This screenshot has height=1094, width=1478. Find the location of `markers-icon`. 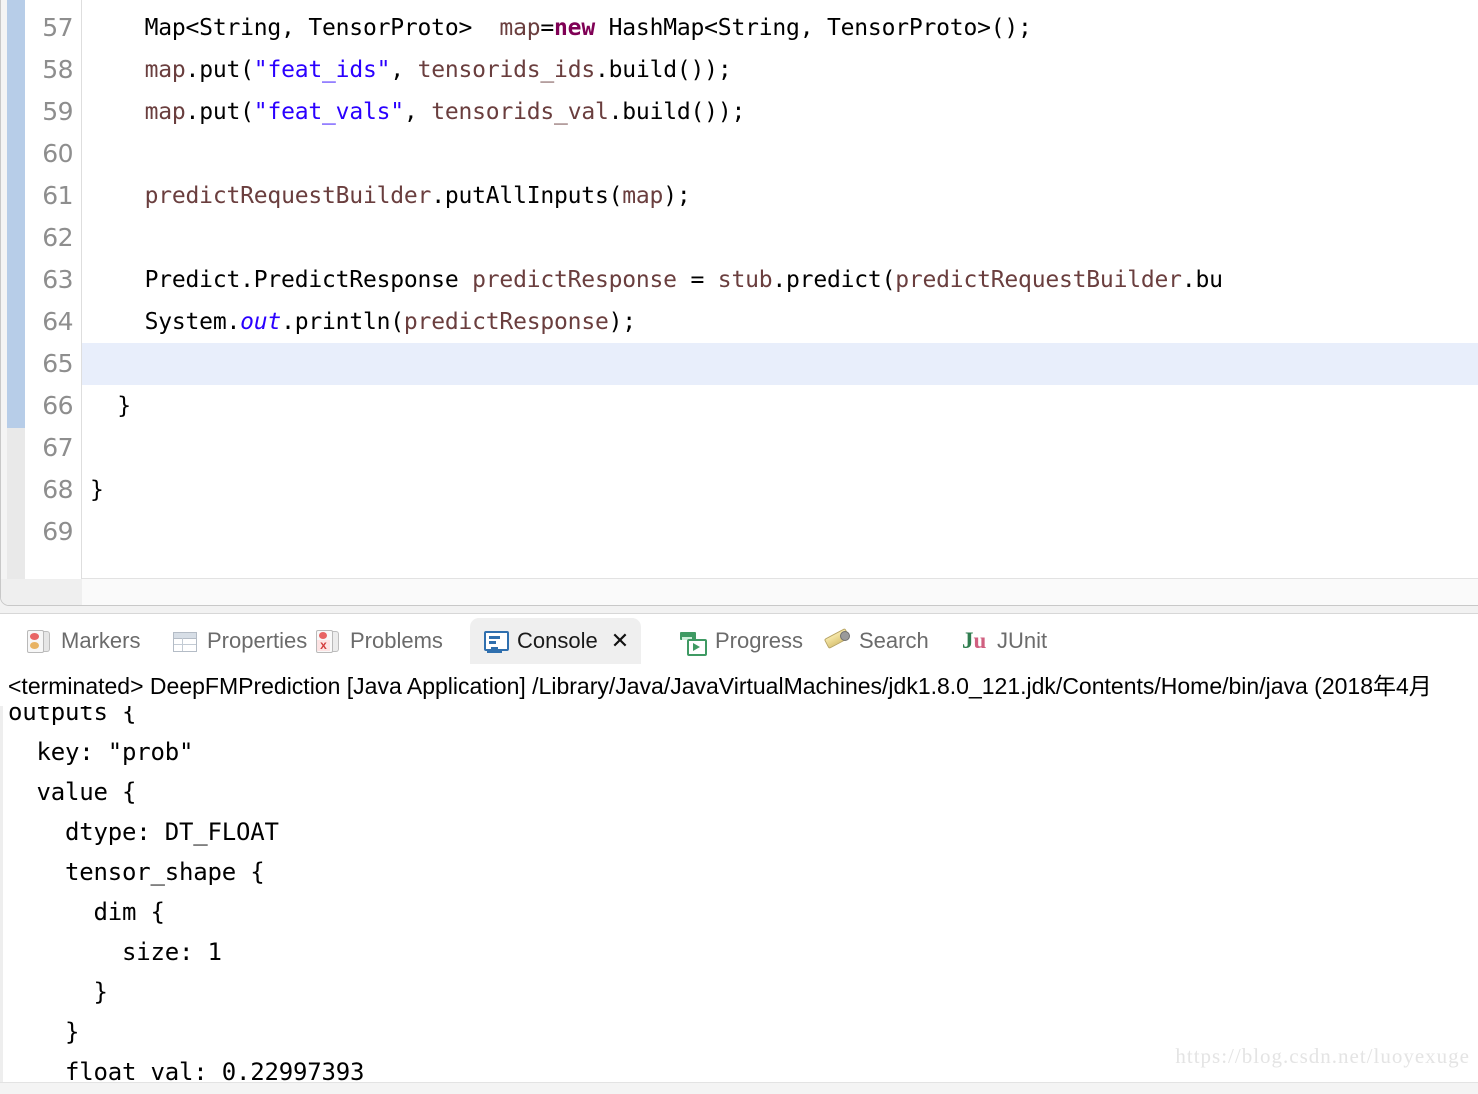

markers-icon is located at coordinates (39, 641).